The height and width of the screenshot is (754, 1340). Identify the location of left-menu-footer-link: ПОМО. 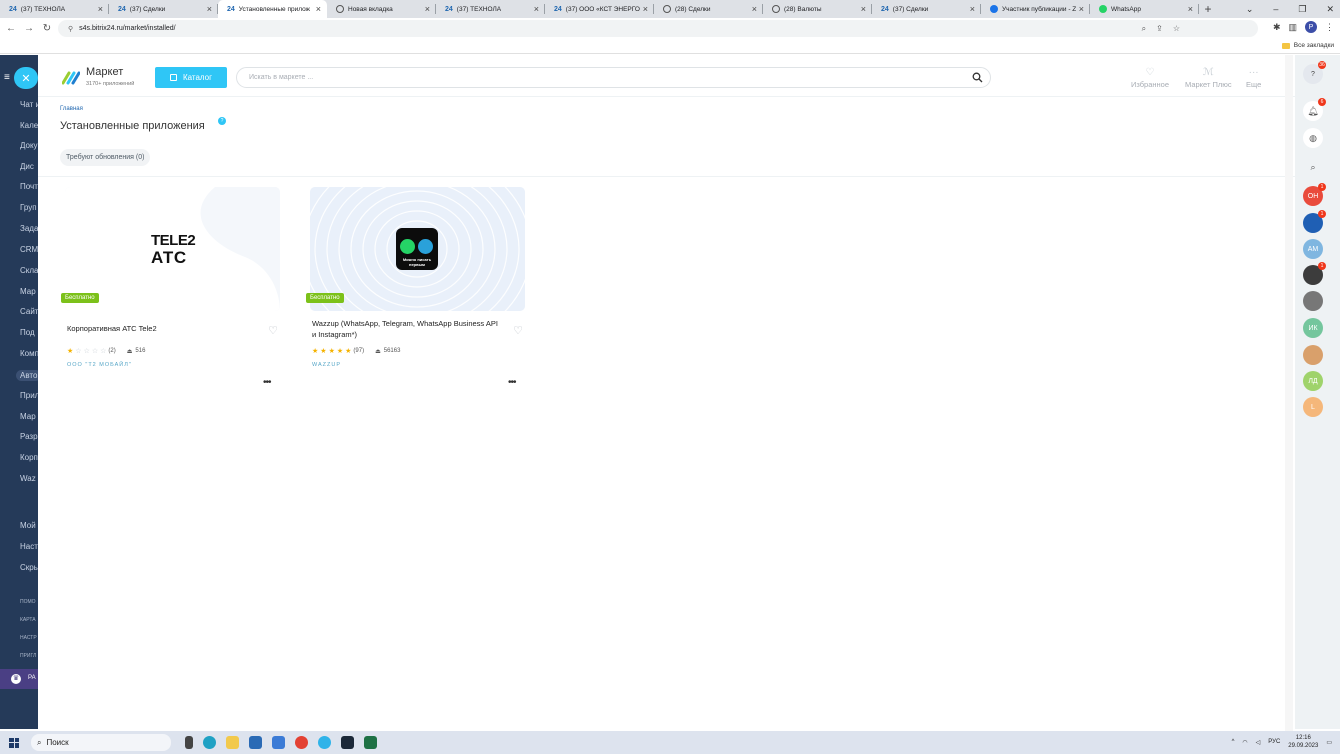
(28, 602).